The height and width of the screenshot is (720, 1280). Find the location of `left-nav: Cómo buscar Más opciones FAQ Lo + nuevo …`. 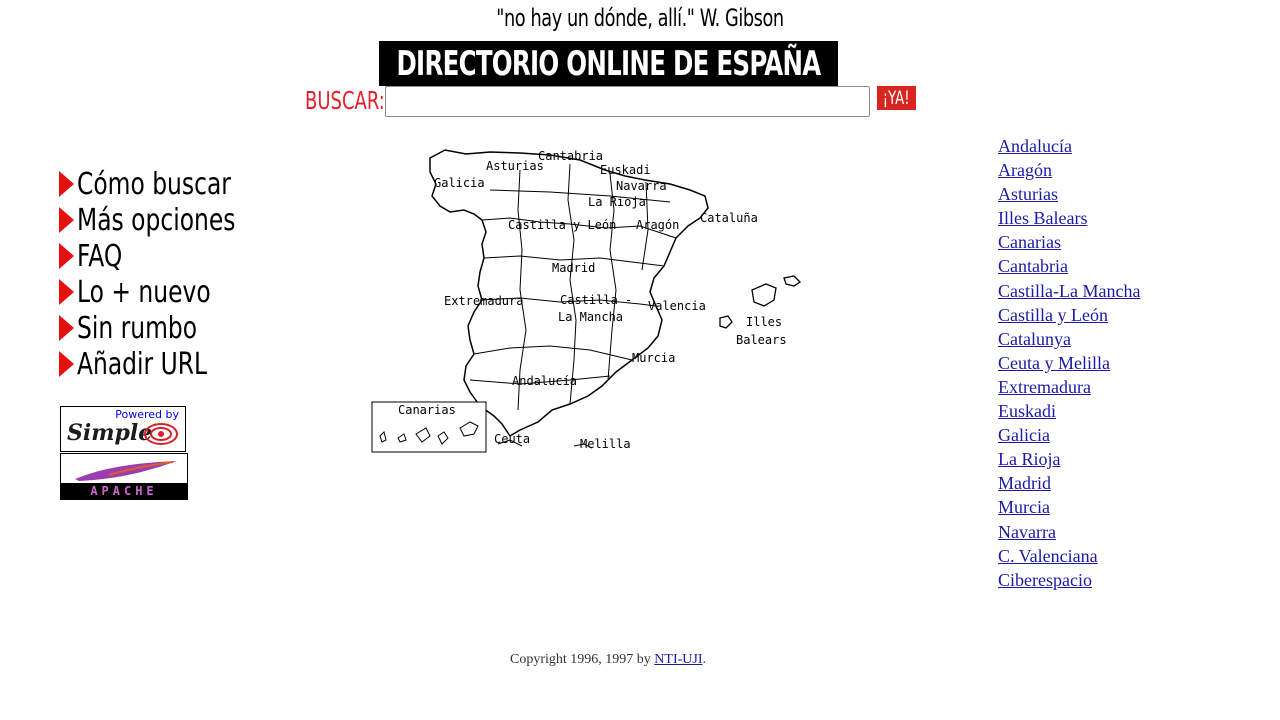

left-nav: Cómo buscar Más opciones FAQ Lo + nuevo … is located at coordinates (169, 274).